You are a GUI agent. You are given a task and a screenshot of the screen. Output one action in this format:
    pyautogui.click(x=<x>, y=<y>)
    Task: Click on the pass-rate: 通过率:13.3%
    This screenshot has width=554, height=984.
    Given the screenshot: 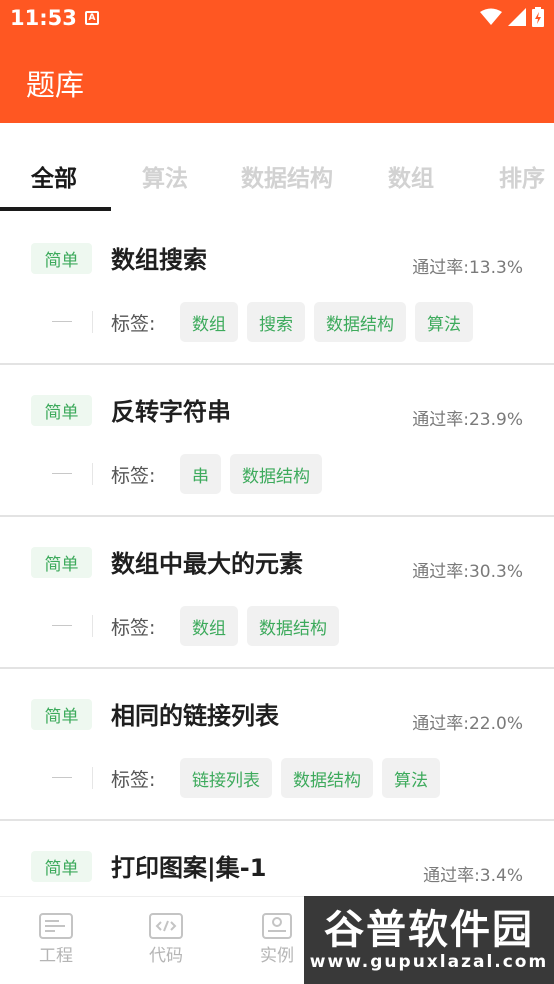 What is the action you would take?
    pyautogui.click(x=467, y=268)
    